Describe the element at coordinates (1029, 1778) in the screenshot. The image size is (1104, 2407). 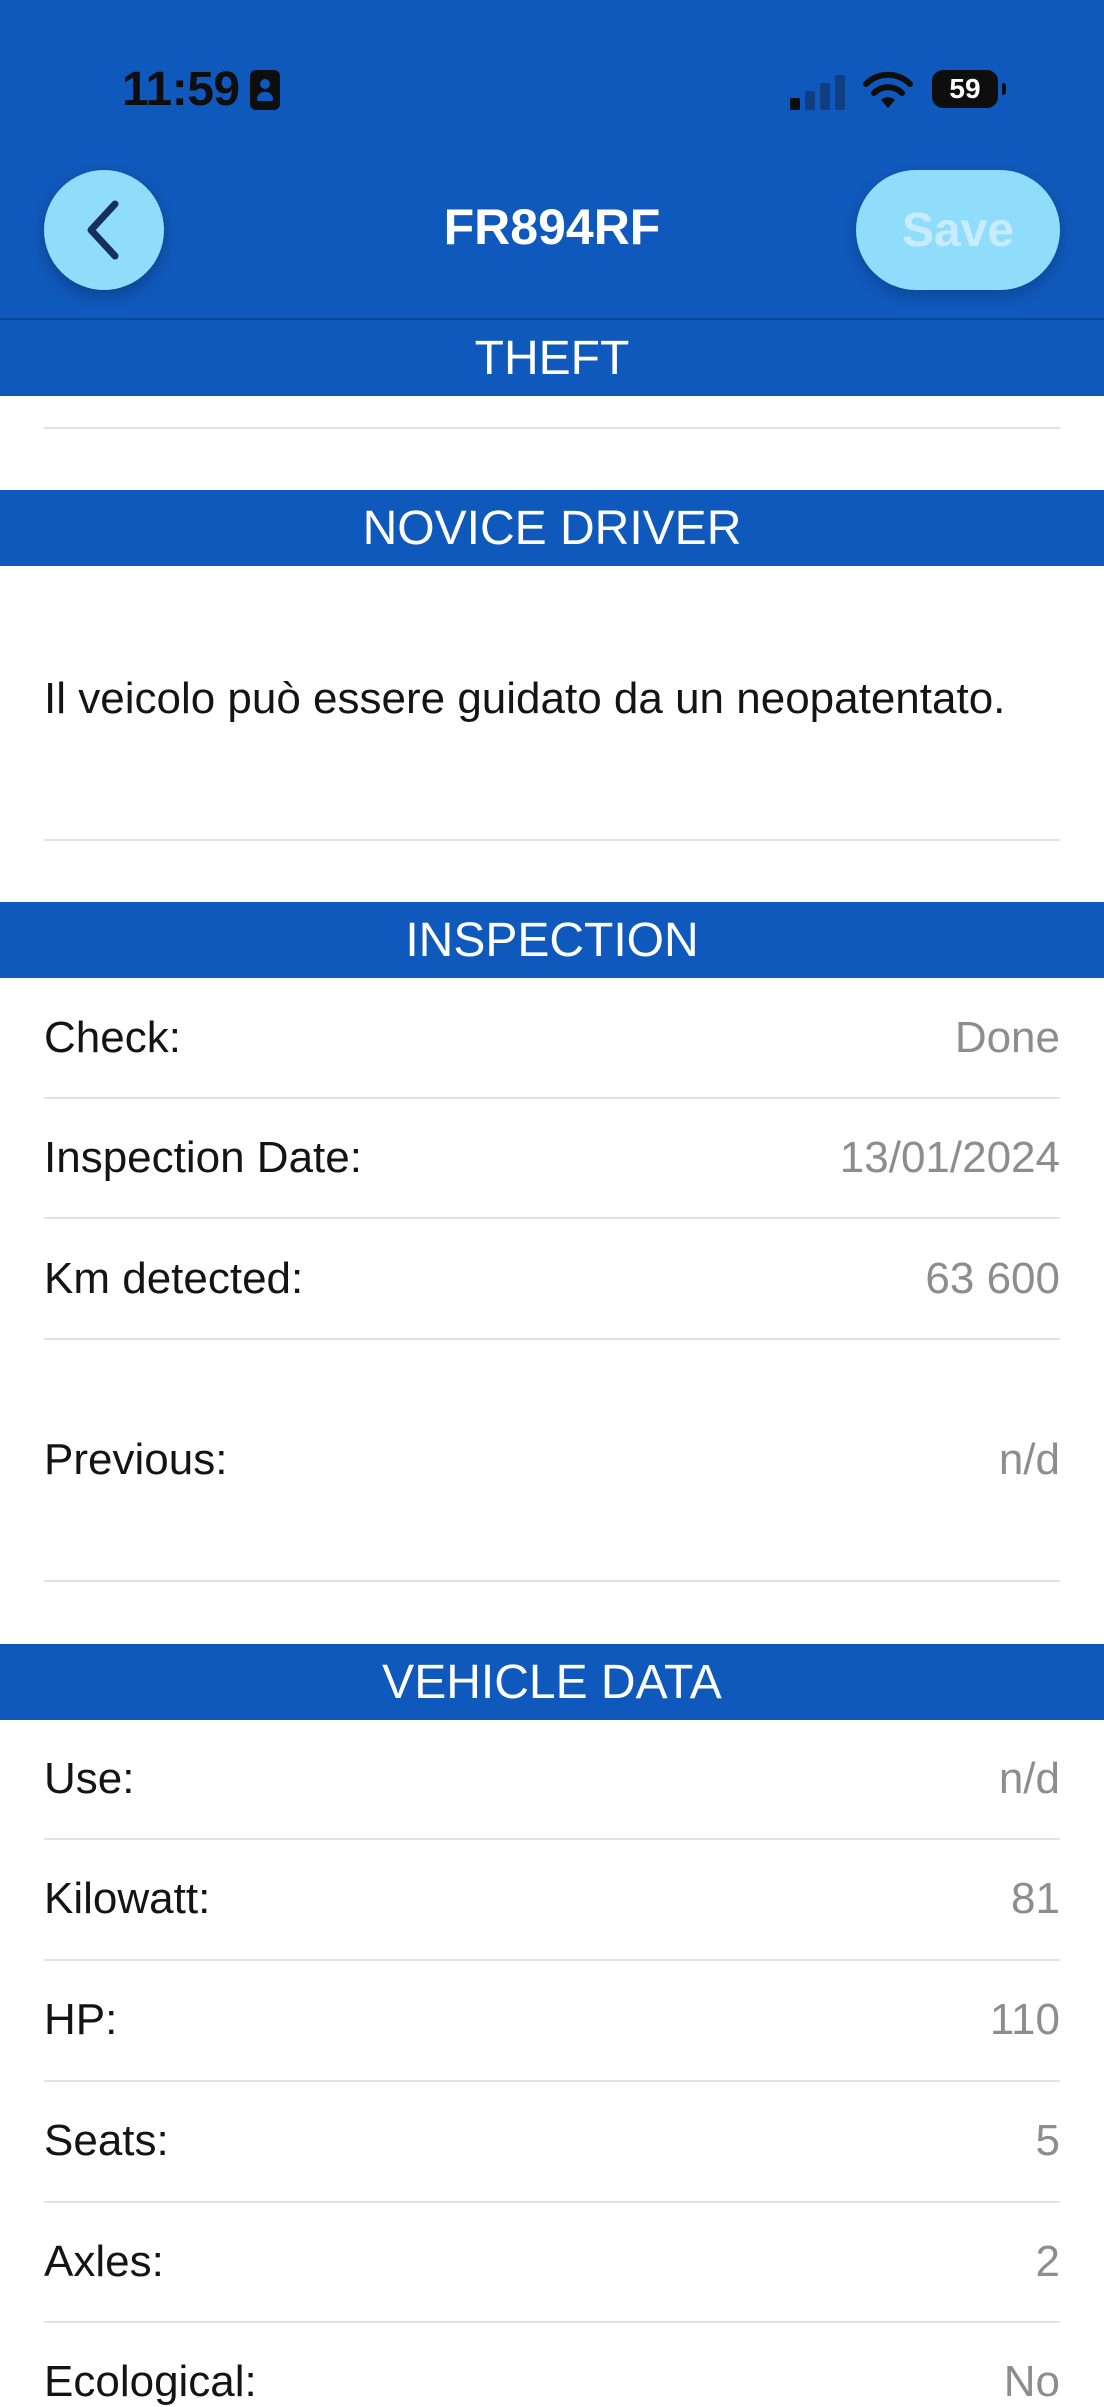
I see `use-value: n/d` at that location.